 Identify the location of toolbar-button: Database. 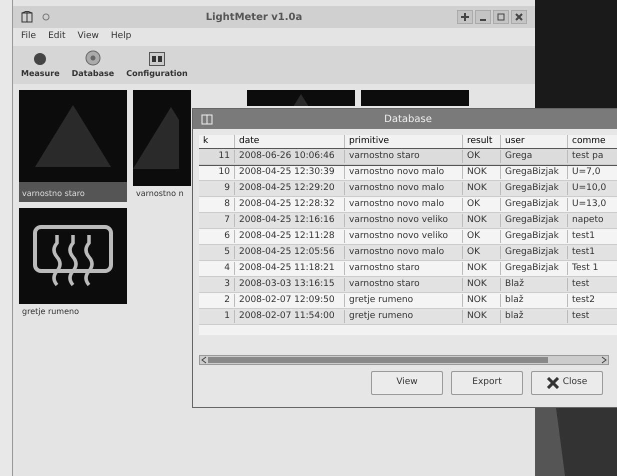
(93, 65).